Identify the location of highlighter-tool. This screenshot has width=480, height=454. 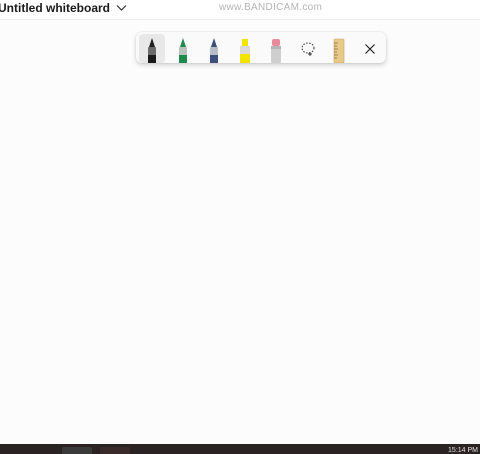
(245, 48).